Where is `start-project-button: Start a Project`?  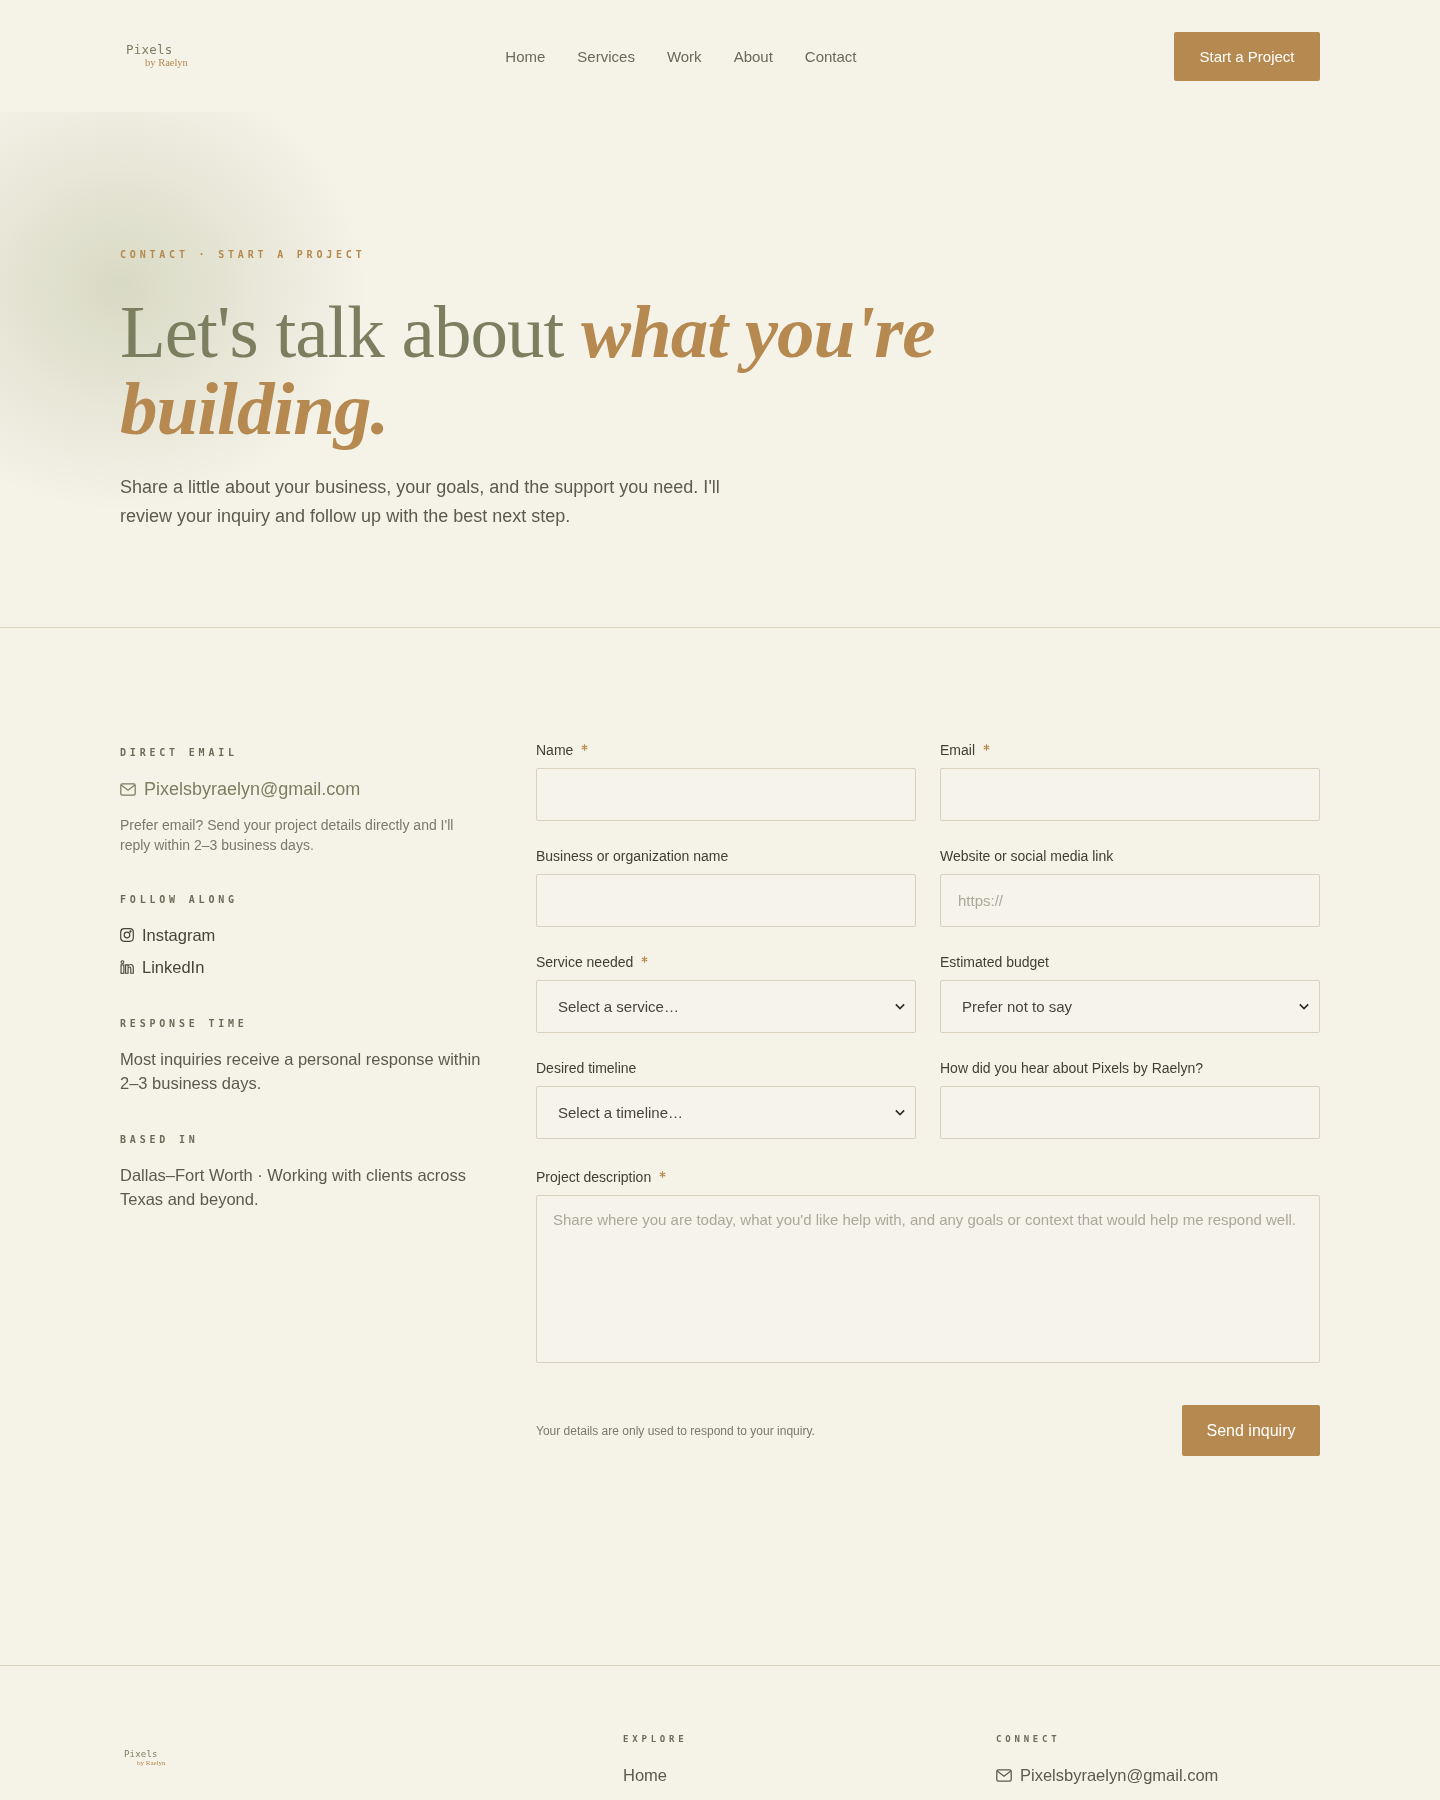 start-project-button: Start a Project is located at coordinates (1247, 56).